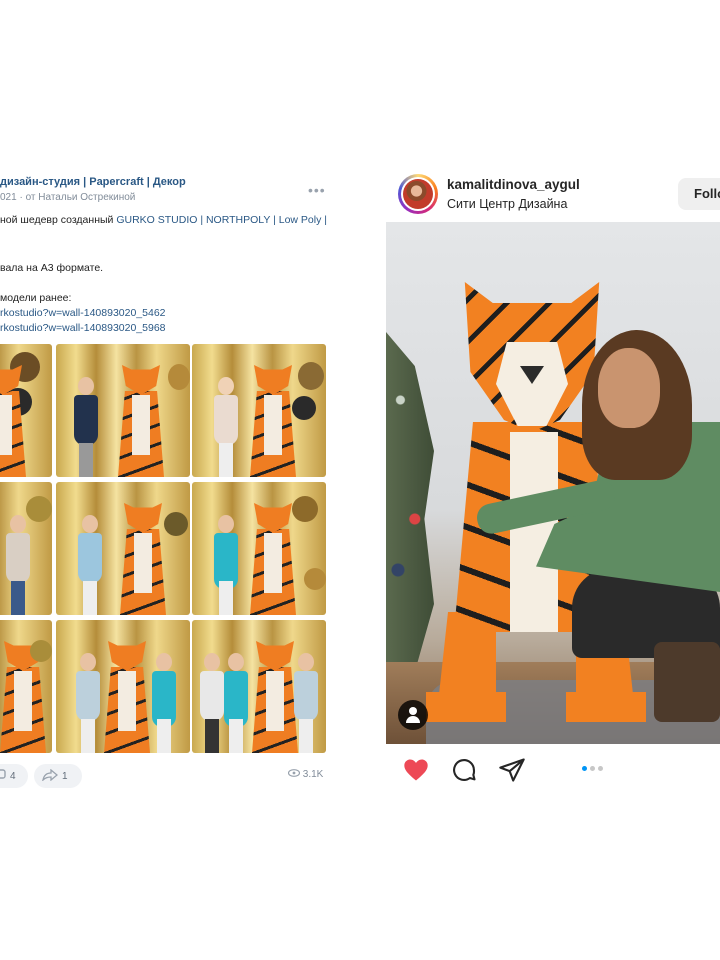  Describe the element at coordinates (50, 776) in the screenshot. I see `share-icon` at that location.